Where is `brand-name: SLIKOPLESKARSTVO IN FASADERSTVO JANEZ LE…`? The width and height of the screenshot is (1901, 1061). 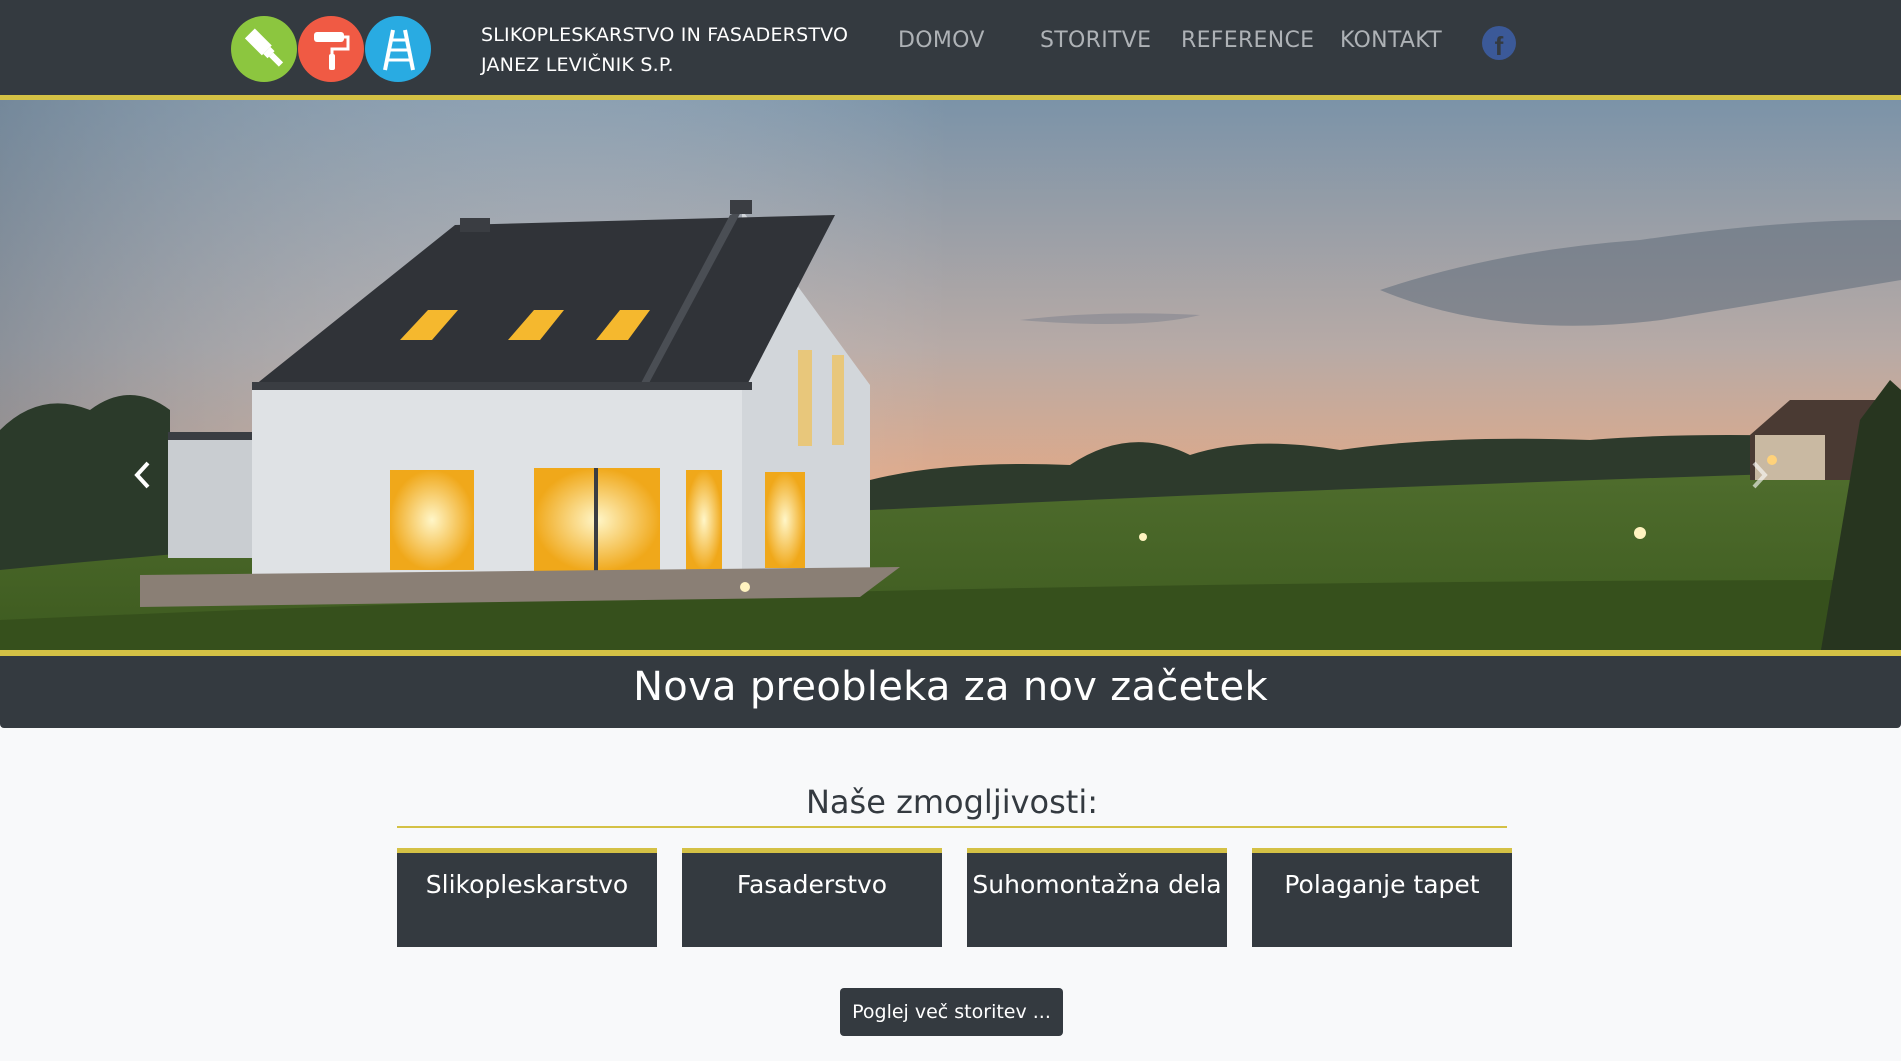 brand-name: SLIKOPLESKARSTVO IN FASADERSTVO JANEZ LE… is located at coordinates (664, 50).